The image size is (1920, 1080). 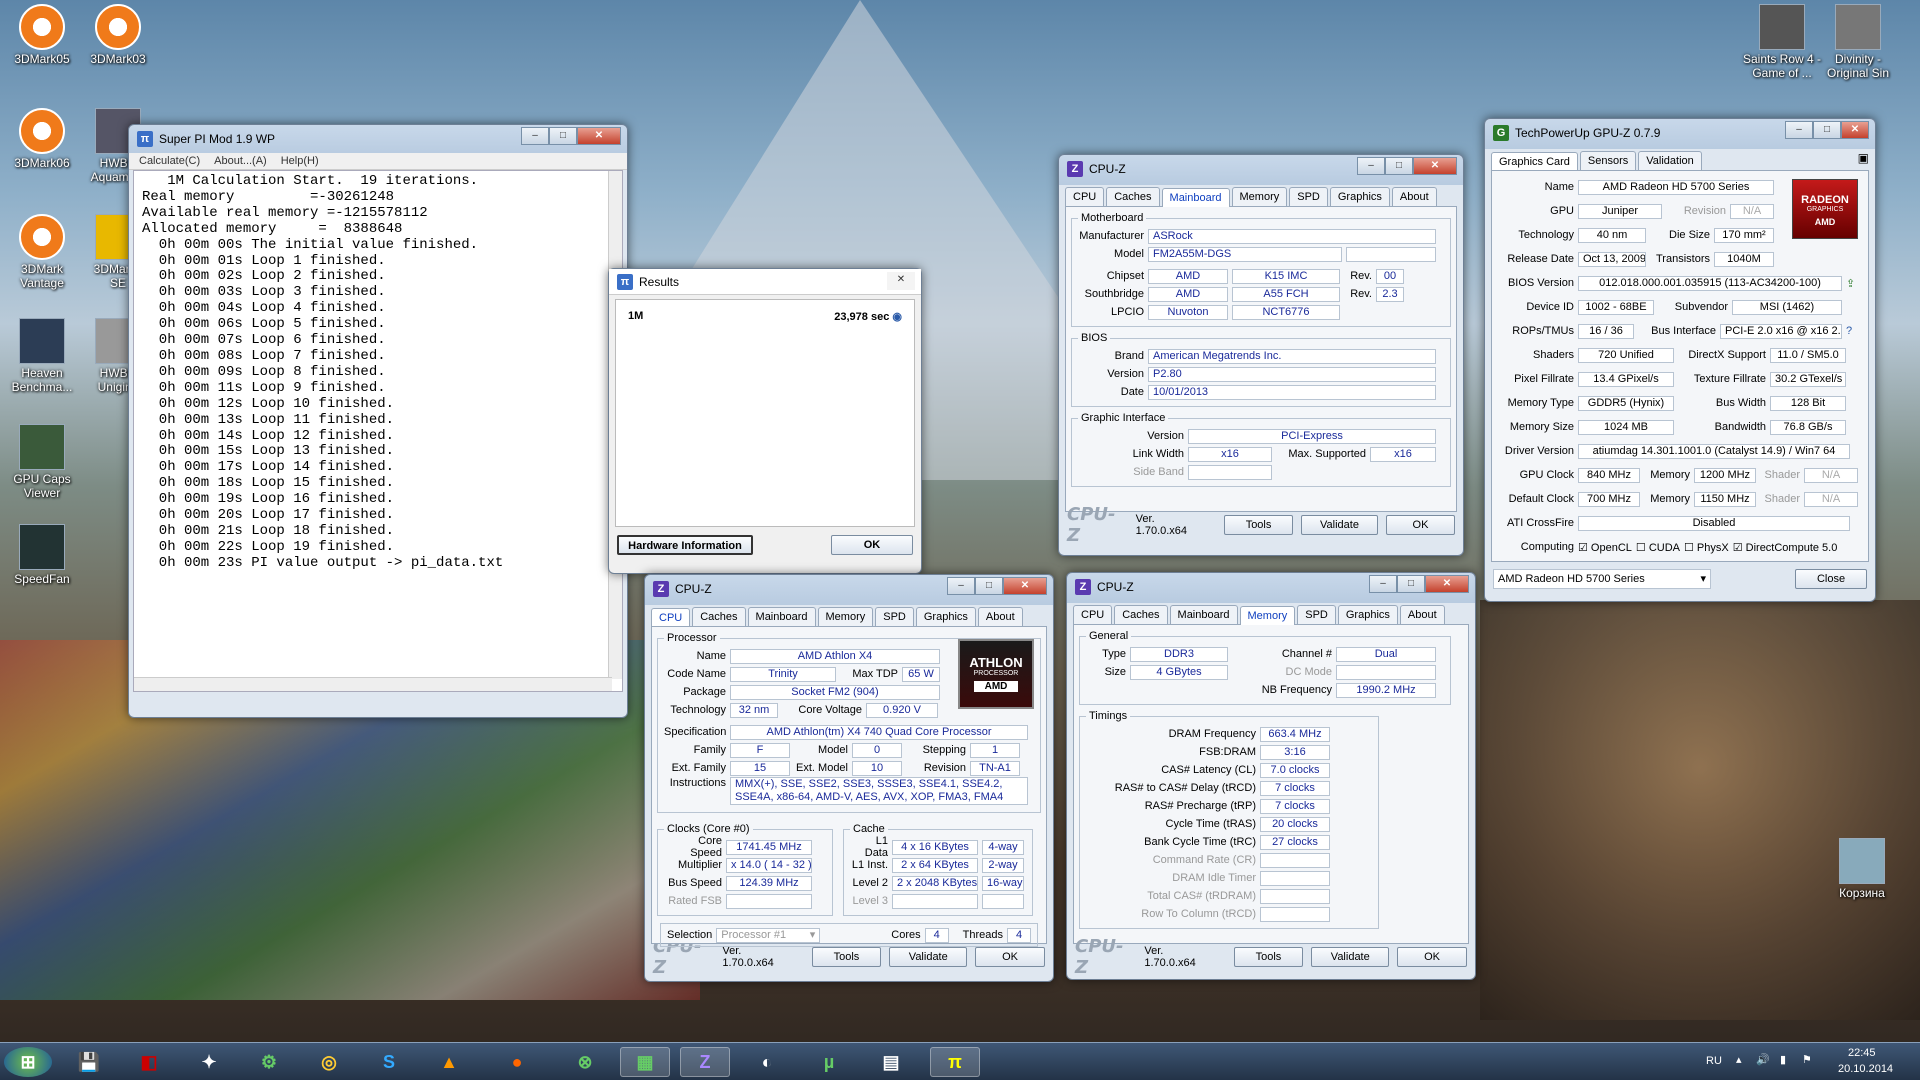 What do you see at coordinates (1608, 160) in the screenshot?
I see `tab-sensors: Sensors` at bounding box center [1608, 160].